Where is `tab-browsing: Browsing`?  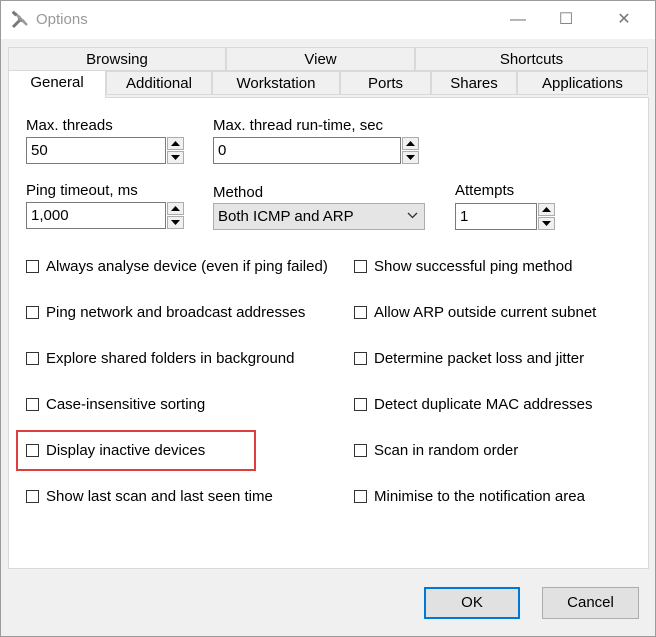
tab-browsing: Browsing is located at coordinates (117, 59).